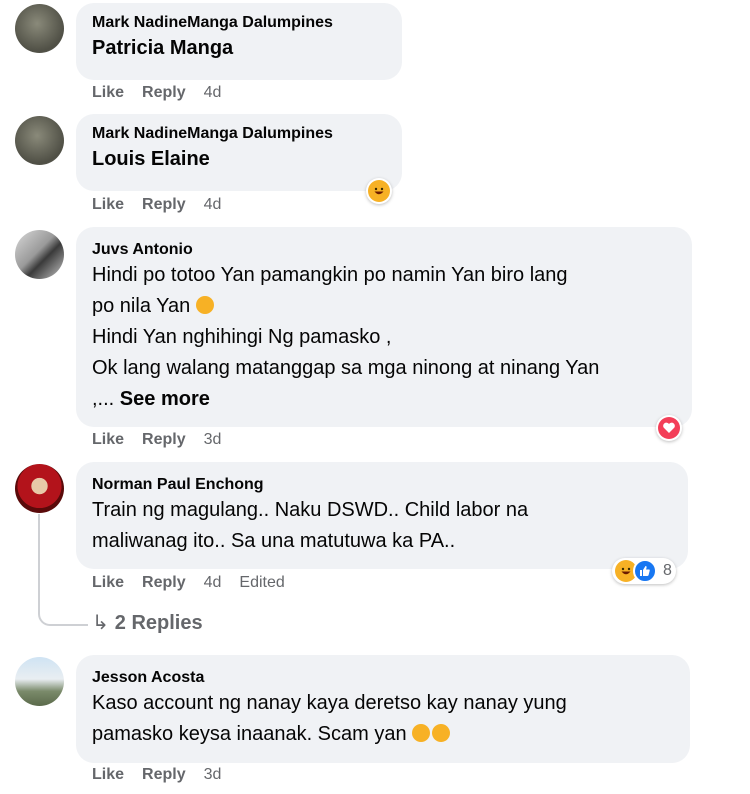 The height and width of the screenshot is (794, 750). What do you see at coordinates (382, 484) in the screenshot?
I see `comment-author: Norman Paul Enchong` at bounding box center [382, 484].